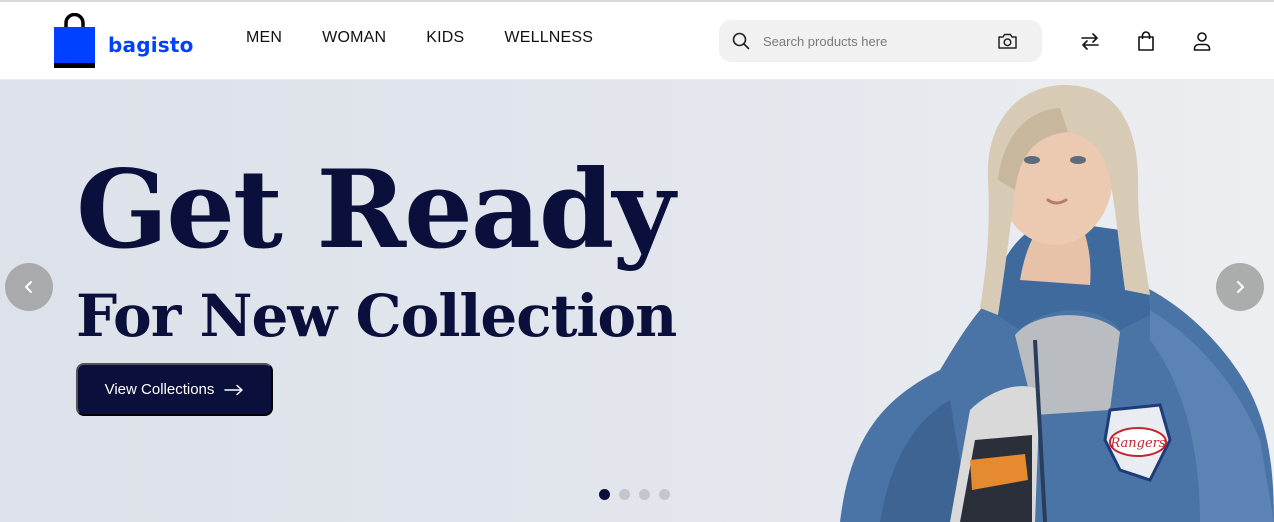 The width and height of the screenshot is (1274, 522). What do you see at coordinates (1146, 41) in the screenshot?
I see `cart-icon` at bounding box center [1146, 41].